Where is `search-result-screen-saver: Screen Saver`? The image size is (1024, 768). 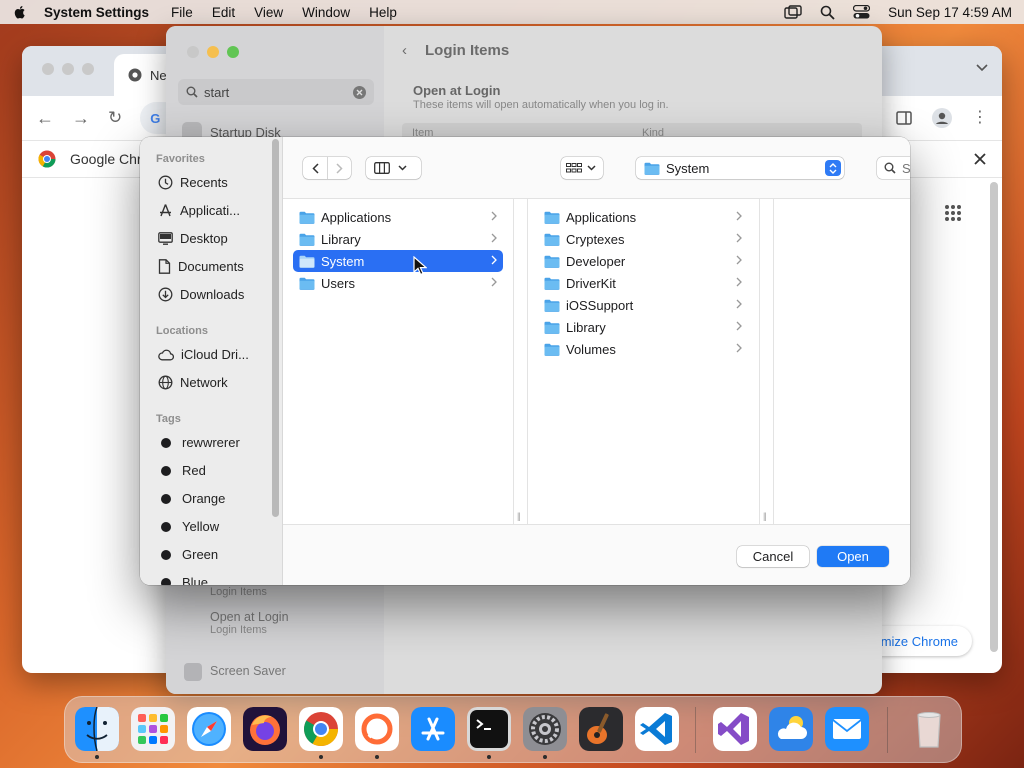 search-result-screen-saver: Screen Saver is located at coordinates (248, 671).